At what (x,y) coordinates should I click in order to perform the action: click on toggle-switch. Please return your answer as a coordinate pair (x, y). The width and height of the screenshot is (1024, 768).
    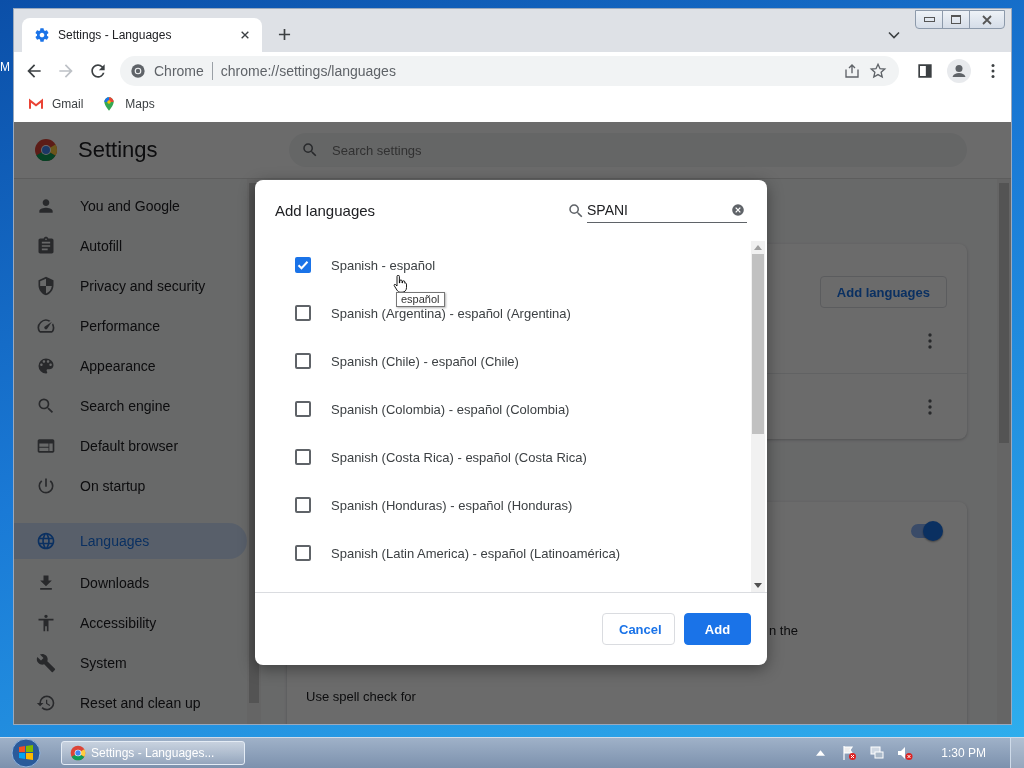
    Looking at the image, I should click on (926, 531).